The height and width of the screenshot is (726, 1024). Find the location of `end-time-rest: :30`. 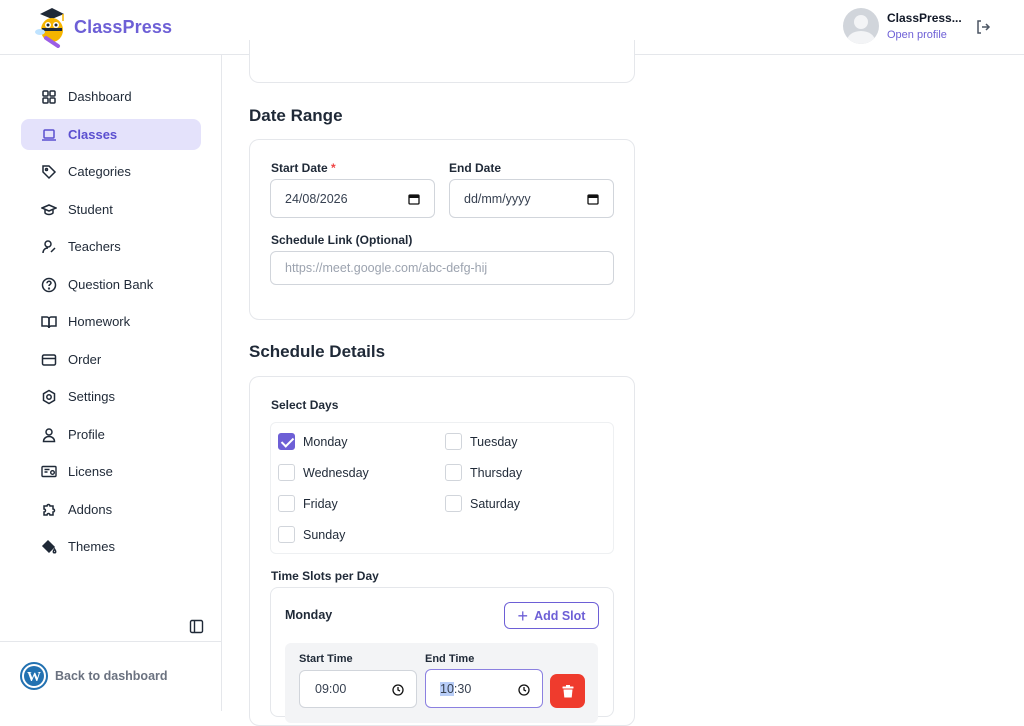

end-time-rest: :30 is located at coordinates (462, 688).